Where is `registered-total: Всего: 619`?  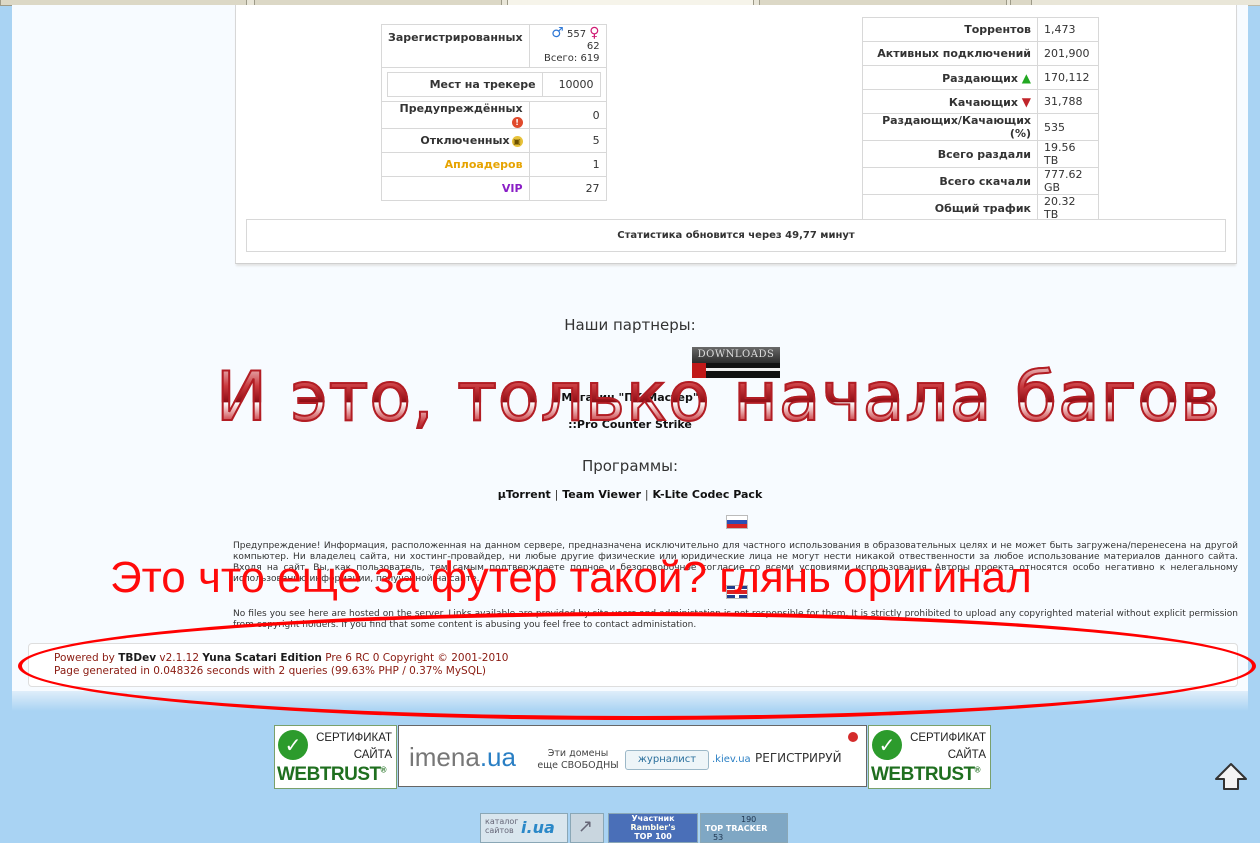 registered-total: Всего: 619 is located at coordinates (572, 58).